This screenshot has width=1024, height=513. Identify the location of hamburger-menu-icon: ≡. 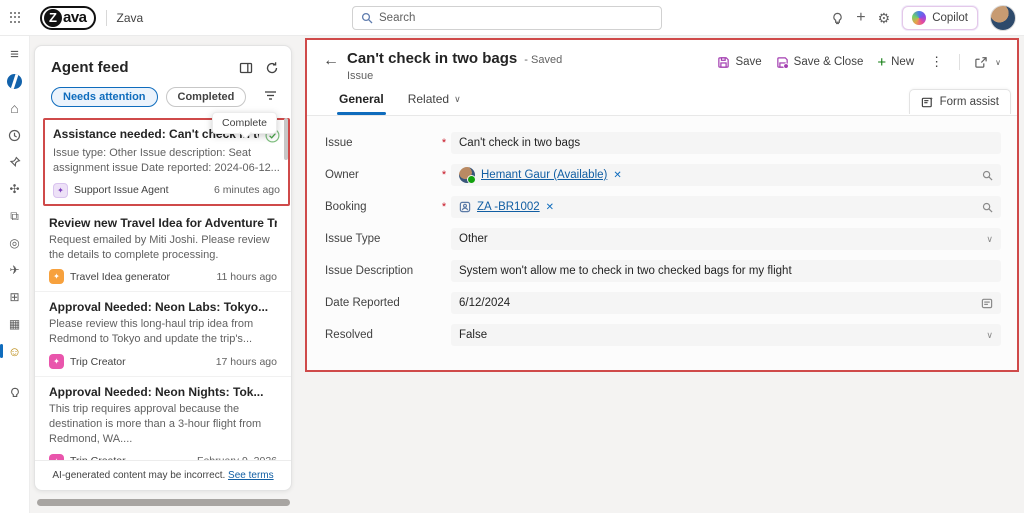
(15, 54).